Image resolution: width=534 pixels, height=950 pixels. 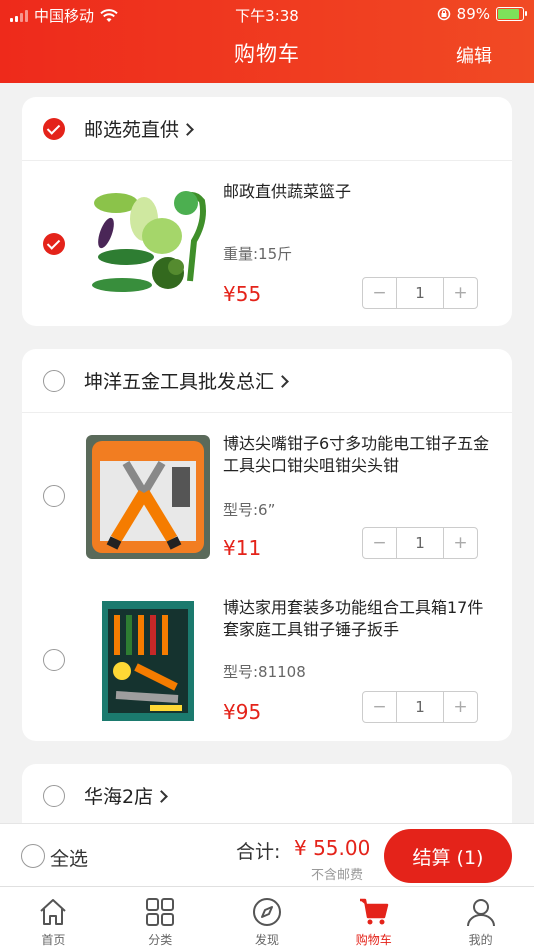 What do you see at coordinates (69, 857) in the screenshot?
I see `select-all-label: 全选` at bounding box center [69, 857].